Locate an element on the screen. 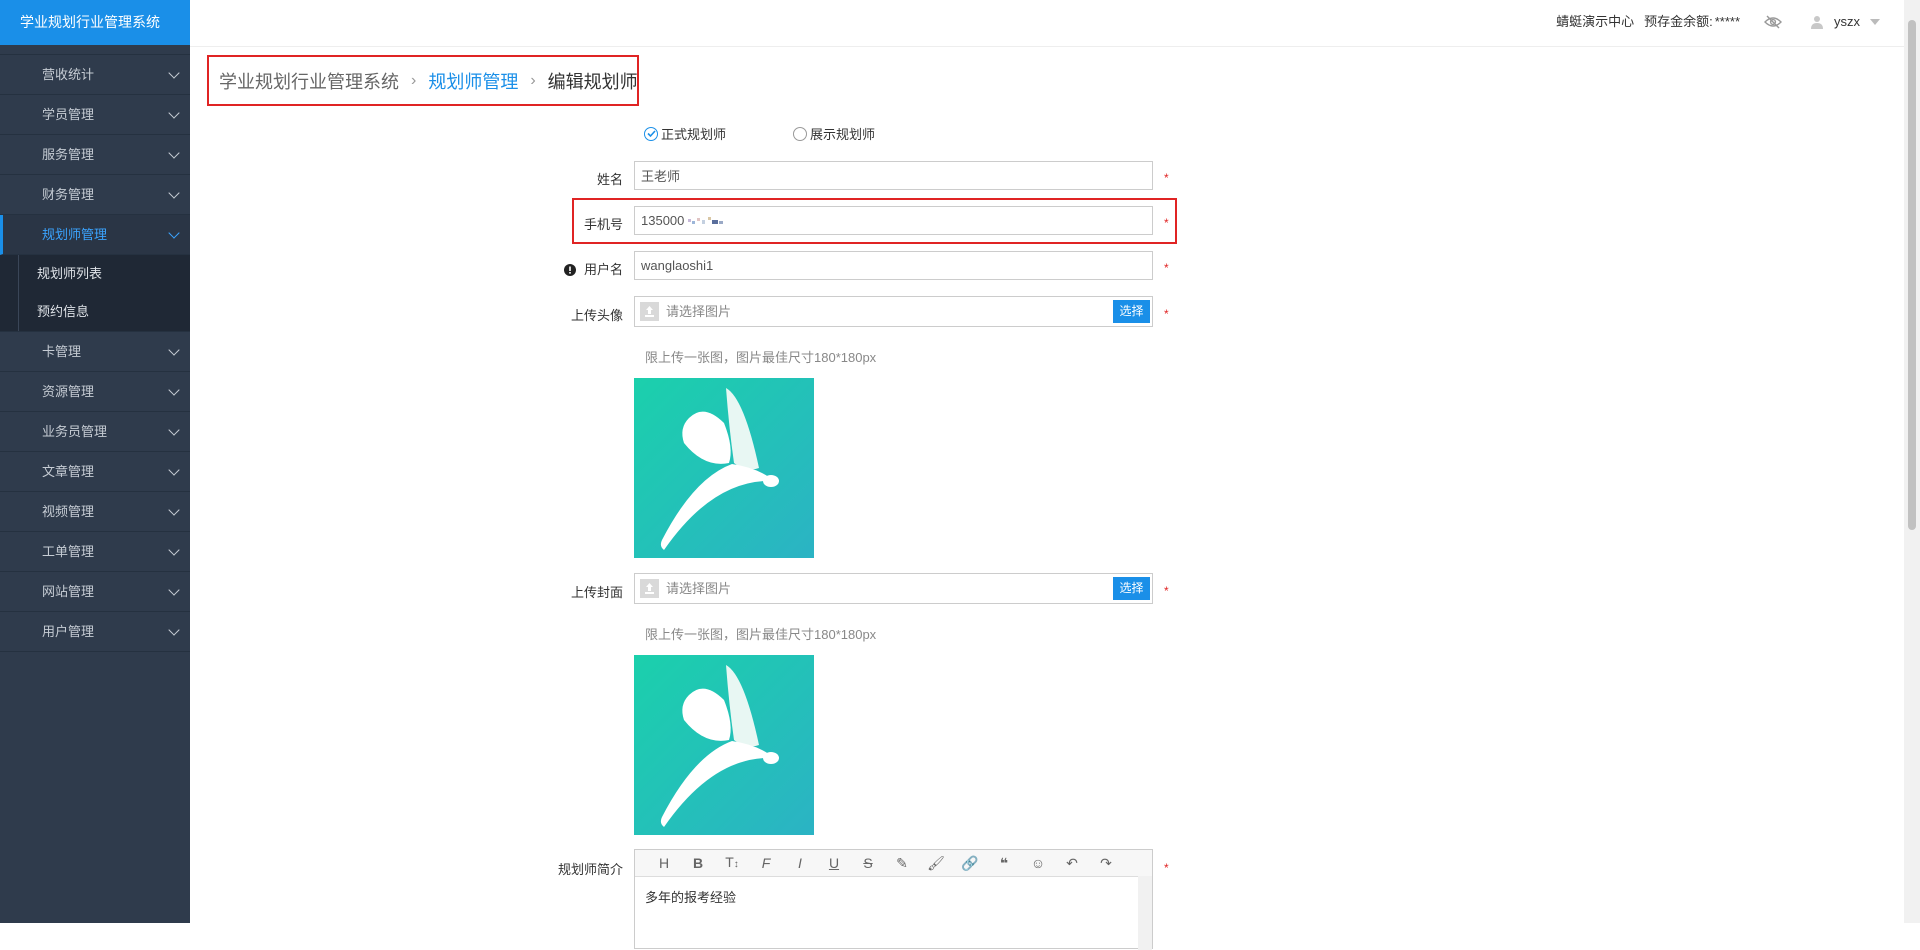 The height and width of the screenshot is (950, 1920). cover-placeholder: 请选择图片 is located at coordinates (699, 588).